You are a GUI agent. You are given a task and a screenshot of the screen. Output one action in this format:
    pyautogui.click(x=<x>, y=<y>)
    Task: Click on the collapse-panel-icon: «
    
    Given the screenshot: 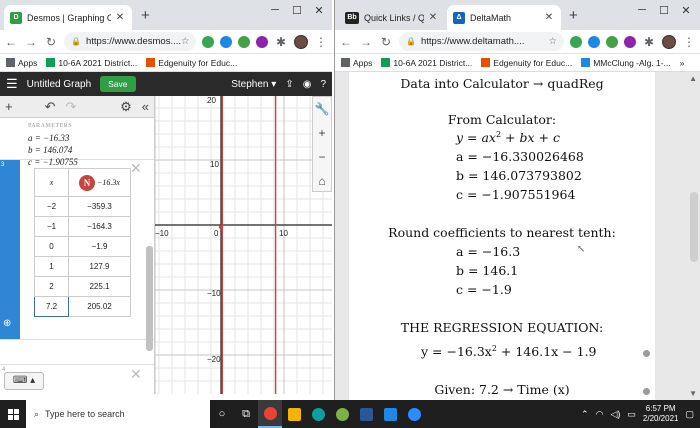 What is the action you would take?
    pyautogui.click(x=145, y=106)
    